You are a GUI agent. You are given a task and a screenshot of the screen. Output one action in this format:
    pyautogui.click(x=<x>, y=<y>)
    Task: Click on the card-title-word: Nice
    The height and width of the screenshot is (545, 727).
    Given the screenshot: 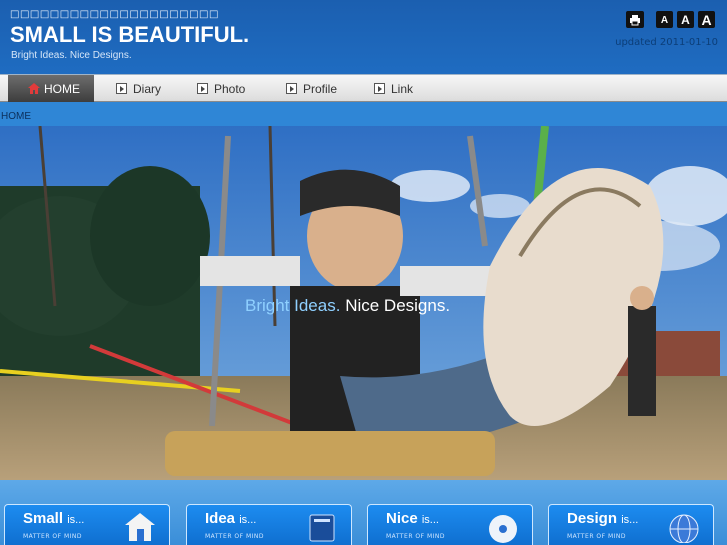 What is the action you would take?
    pyautogui.click(x=402, y=518)
    